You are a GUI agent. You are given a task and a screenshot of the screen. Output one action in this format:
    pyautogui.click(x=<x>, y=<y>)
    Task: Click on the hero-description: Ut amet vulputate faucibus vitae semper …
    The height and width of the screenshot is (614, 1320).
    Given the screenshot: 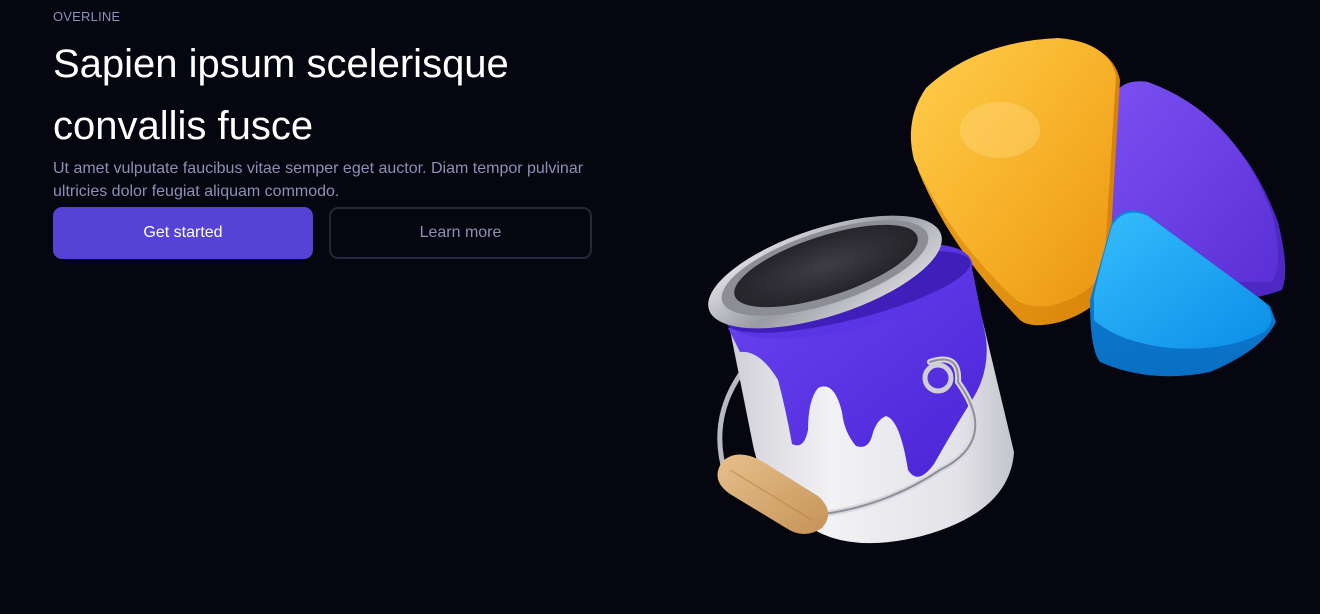 What is the action you would take?
    pyautogui.click(x=318, y=180)
    